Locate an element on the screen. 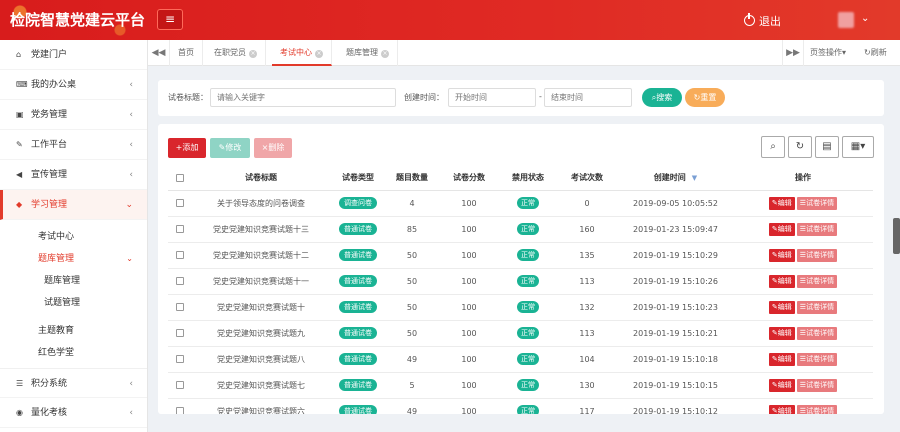  avatar is located at coordinates (846, 20).